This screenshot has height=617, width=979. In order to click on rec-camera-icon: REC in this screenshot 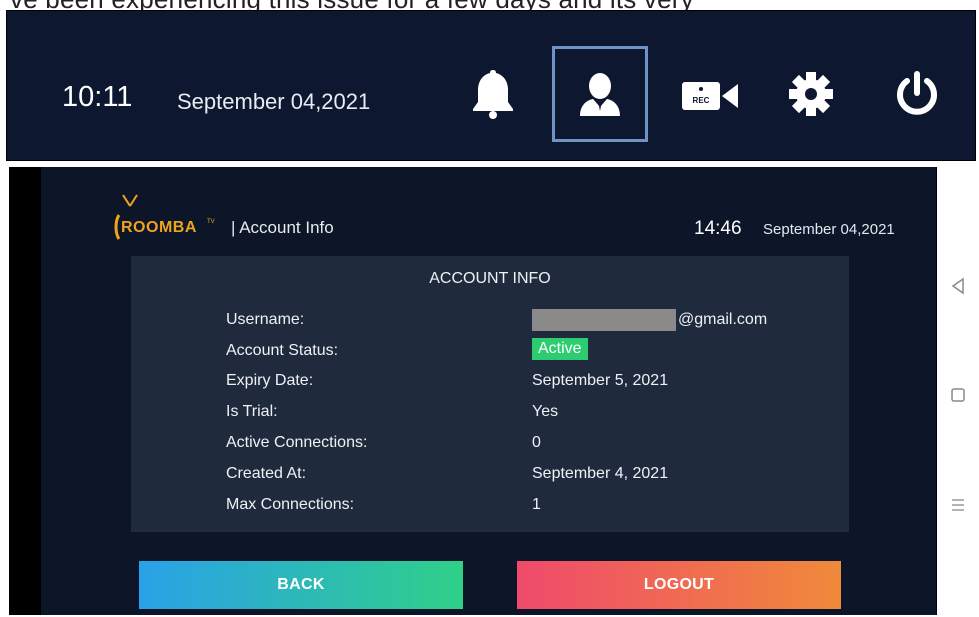, I will do `click(710, 94)`.